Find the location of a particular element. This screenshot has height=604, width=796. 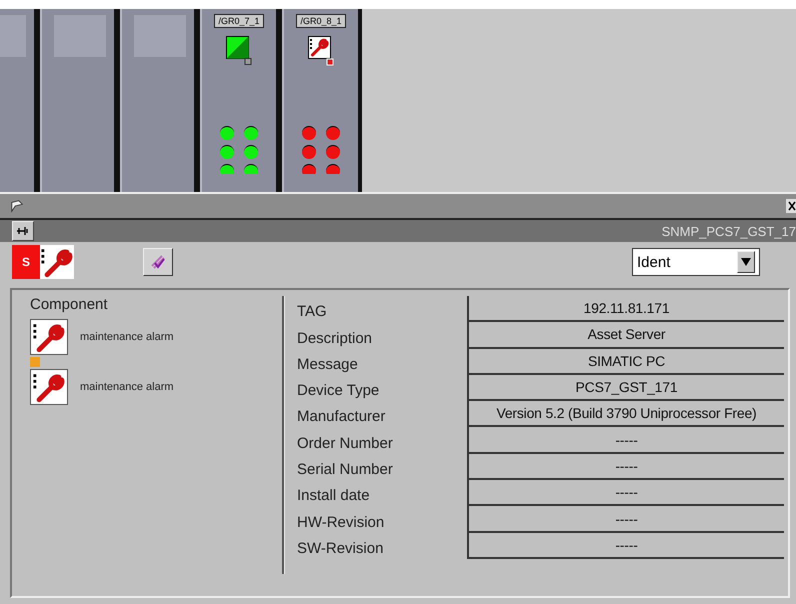

rack-module: /GR0_8_1 is located at coordinates (320, 100).